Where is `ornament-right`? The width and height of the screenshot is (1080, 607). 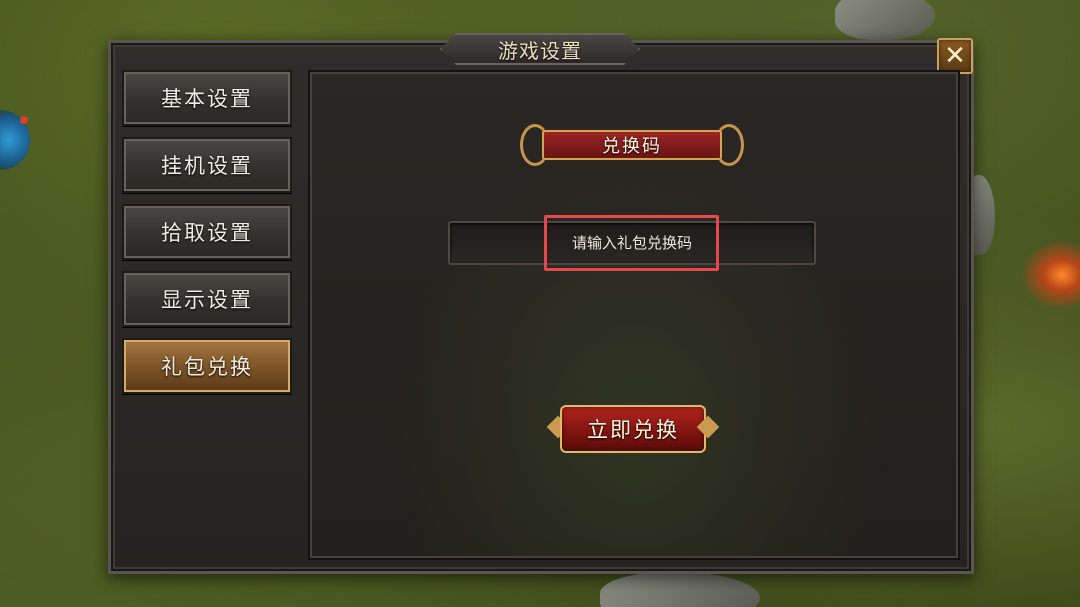 ornament-right is located at coordinates (729, 145).